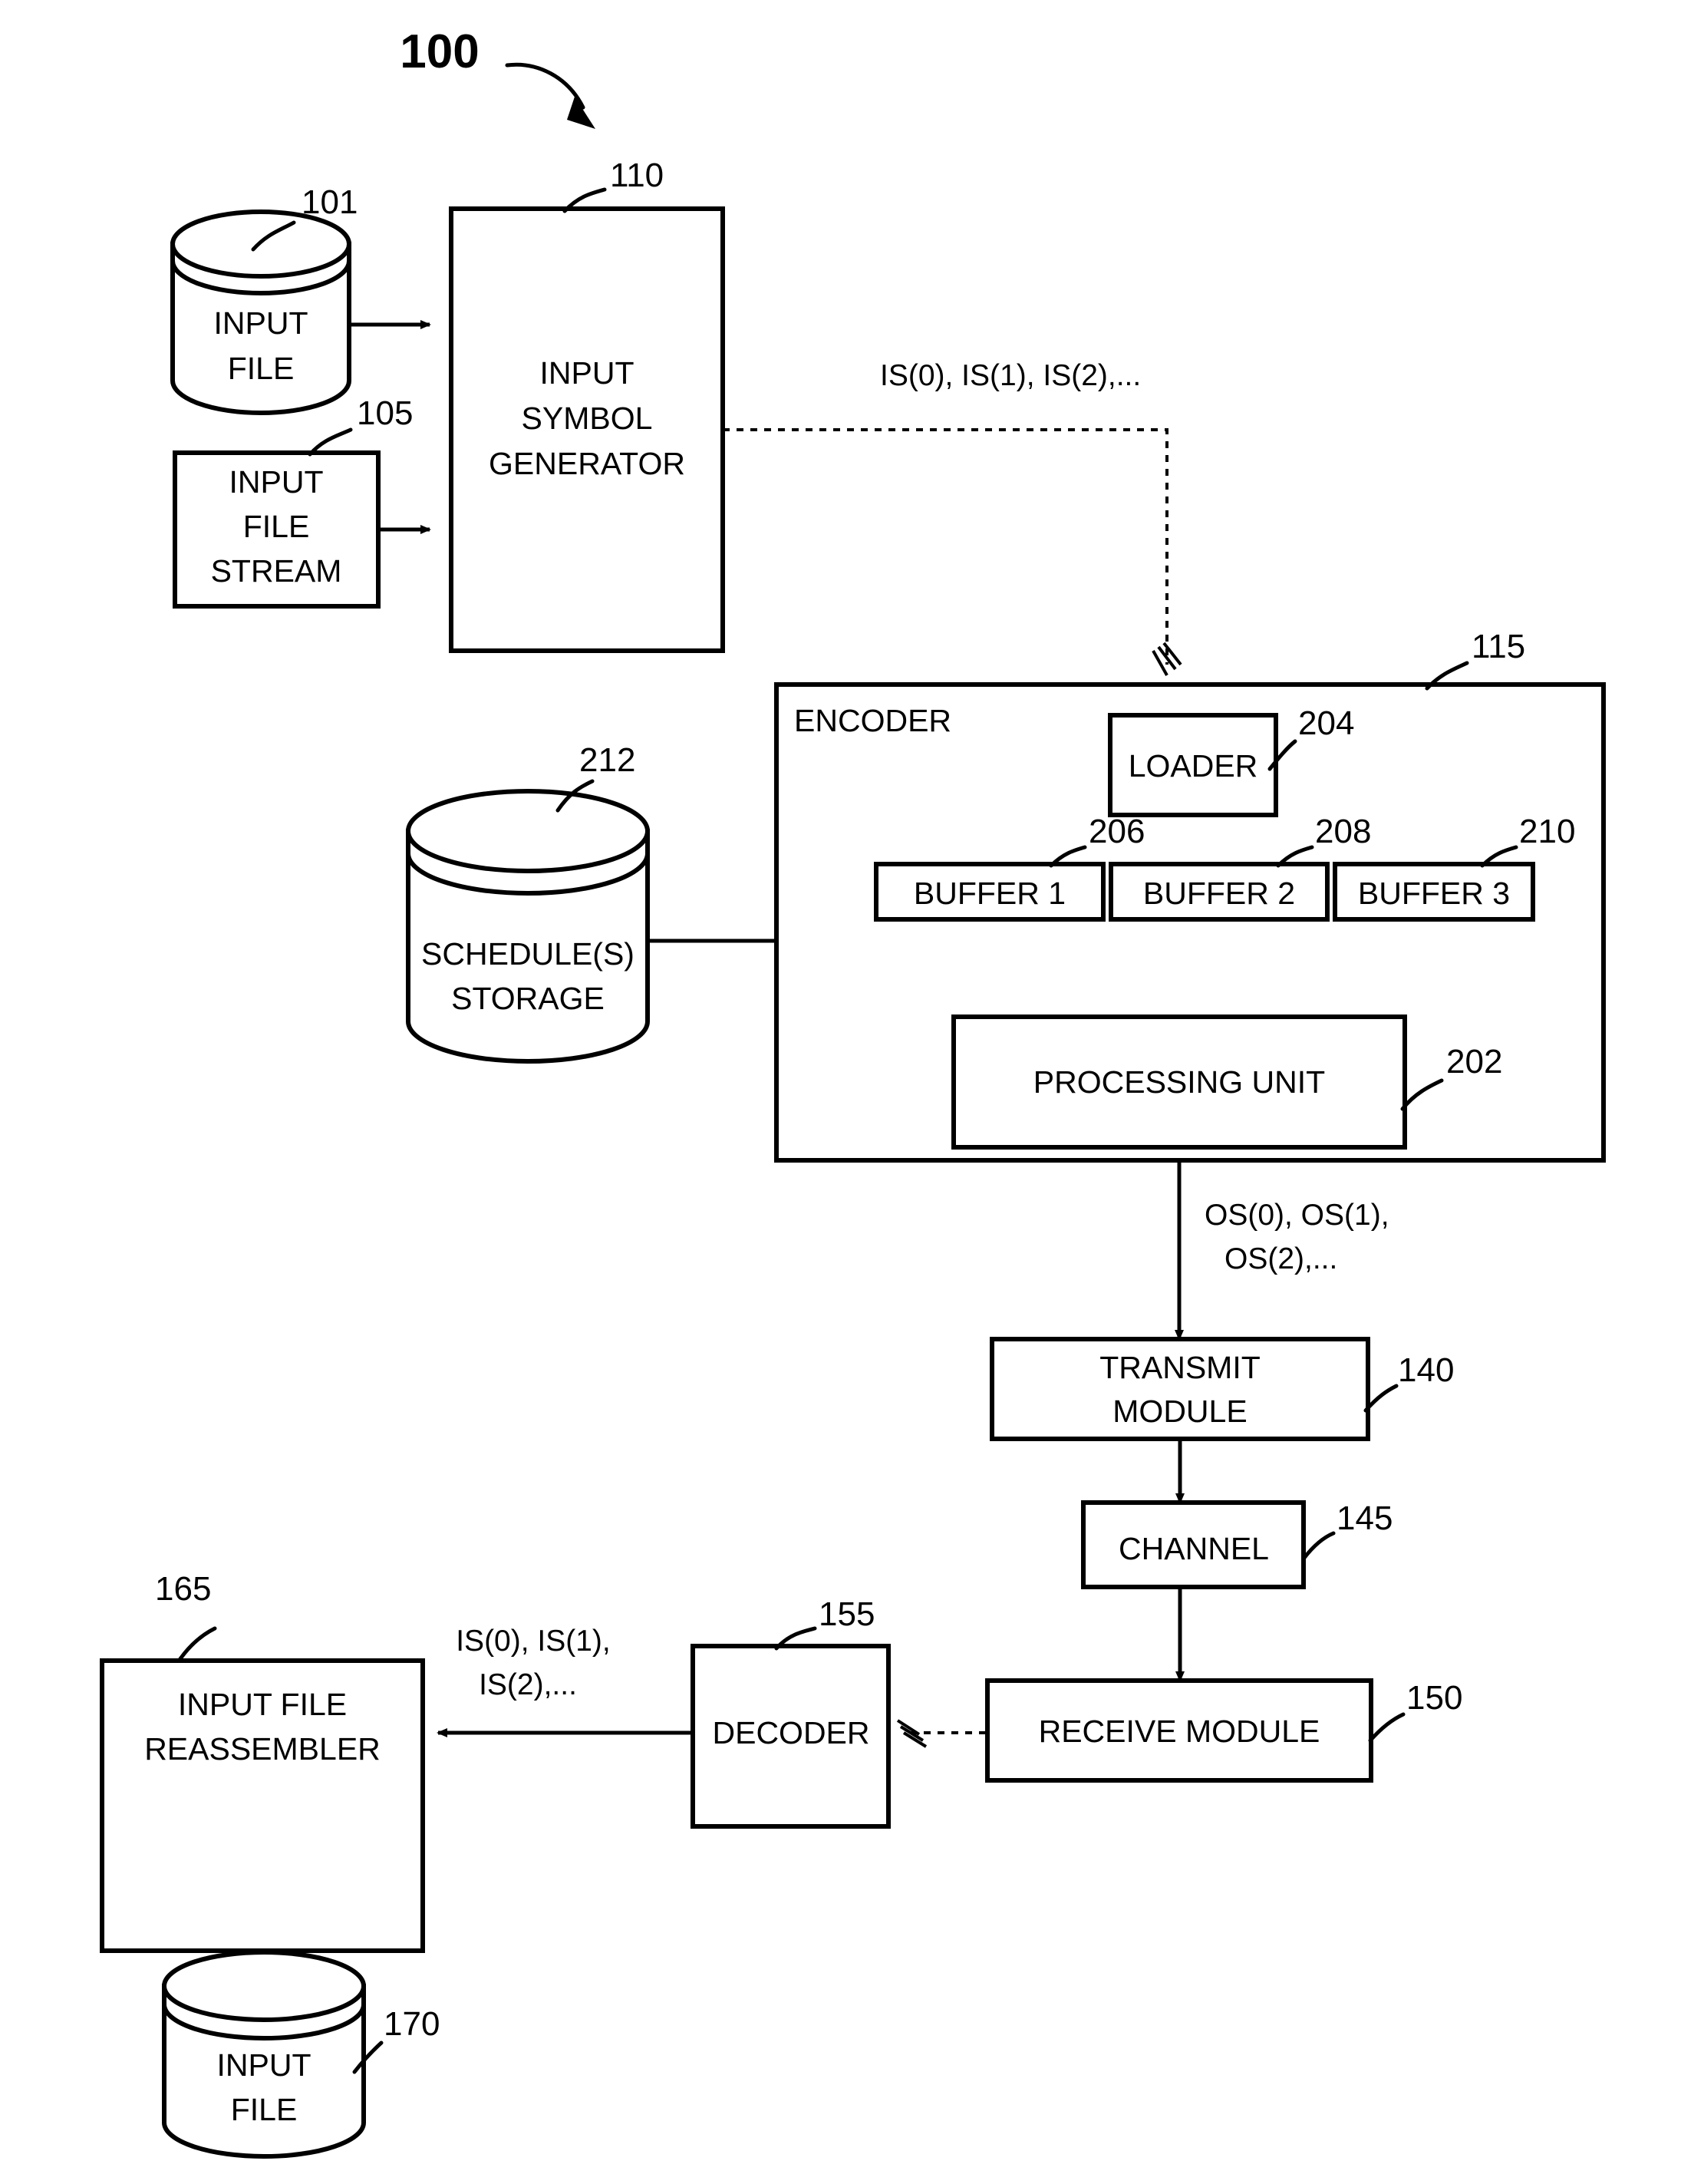 Image resolution: width=1681 pixels, height=2184 pixels. Describe the element at coordinates (197, 1644) in the screenshot. I see `ref-165-leader` at that location.